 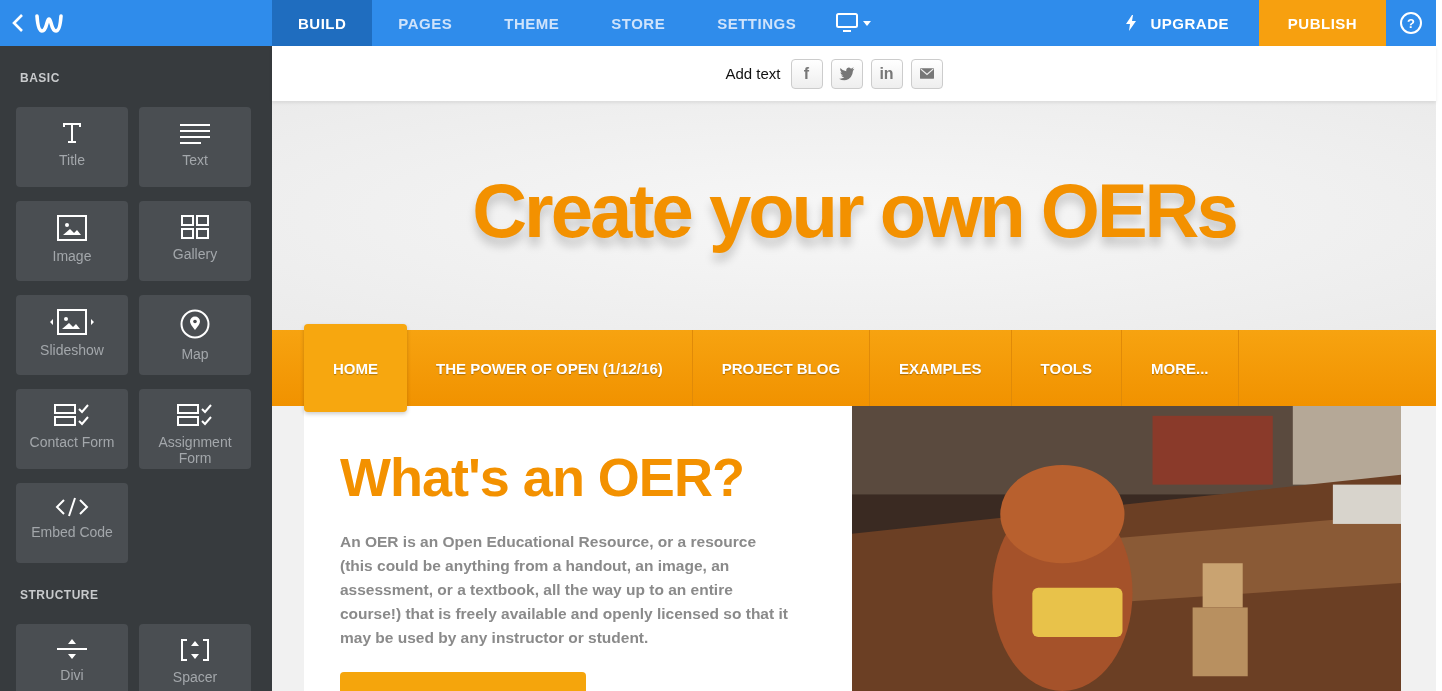 I want to click on element-tile: Gallery, so click(x=195, y=241).